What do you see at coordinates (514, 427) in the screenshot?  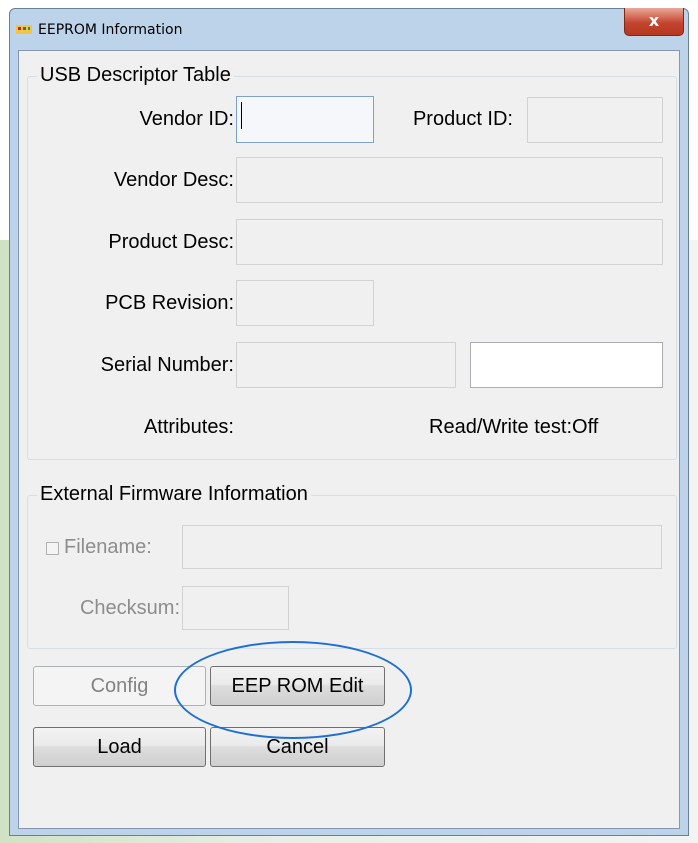 I see `read-write-test-status: Read/Write test:Off` at bounding box center [514, 427].